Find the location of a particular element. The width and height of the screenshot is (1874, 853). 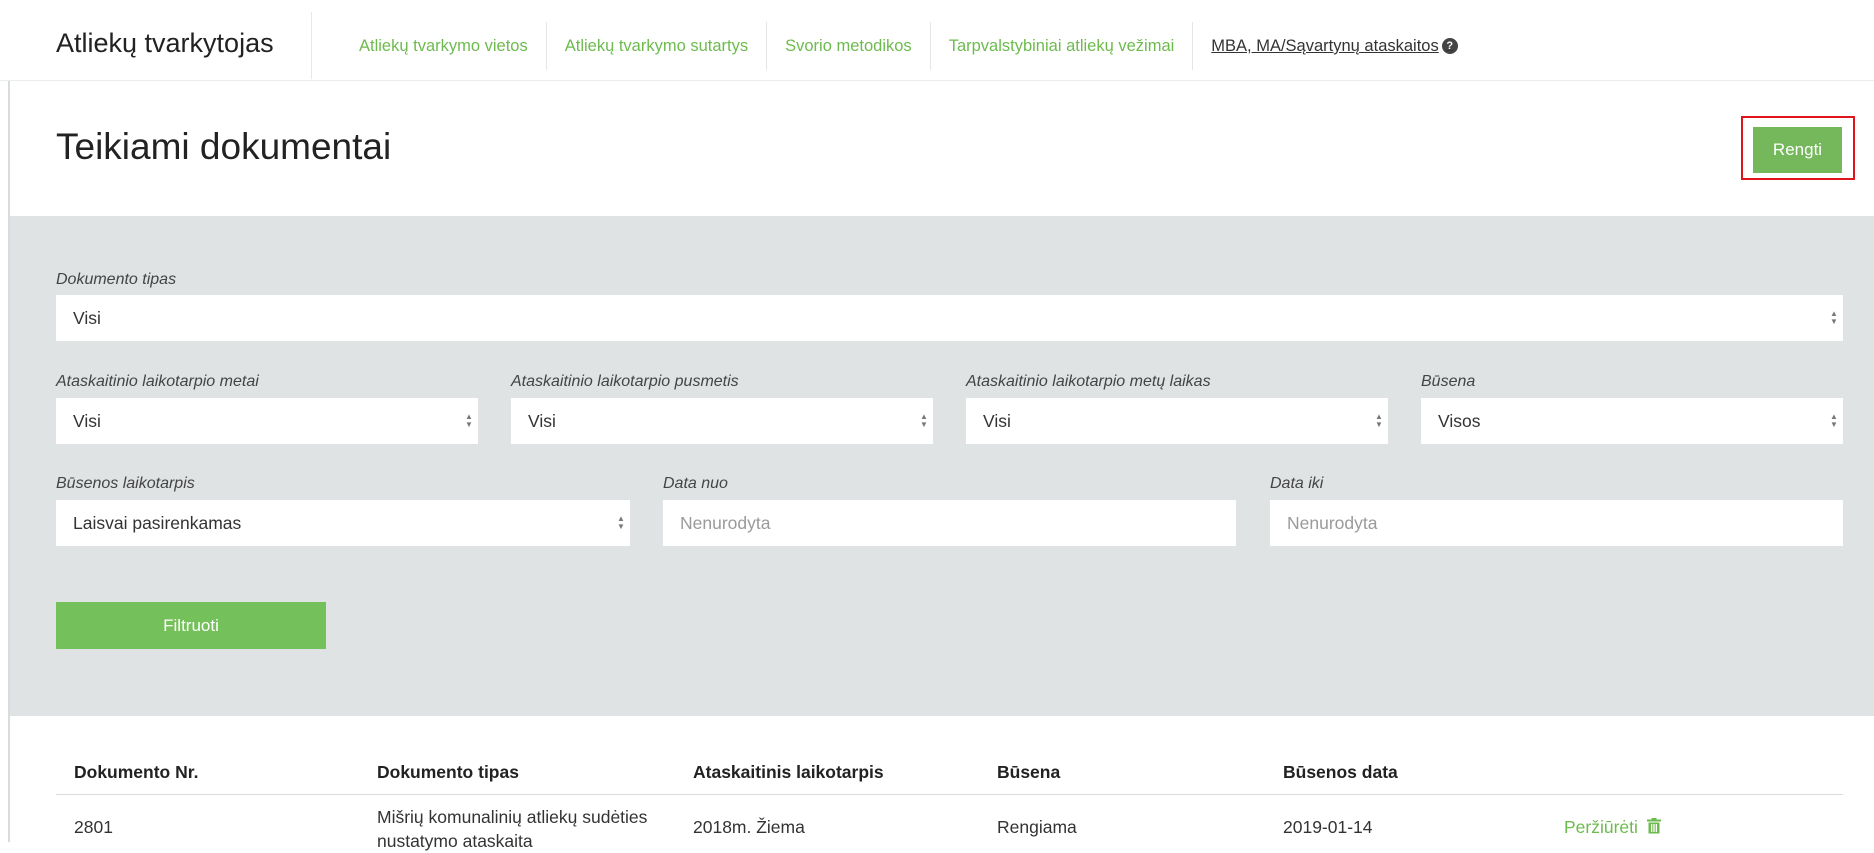

nav-link-transboundary-shipments: Tarpvalstybiniai atliekų vežimai is located at coordinates (1062, 46).